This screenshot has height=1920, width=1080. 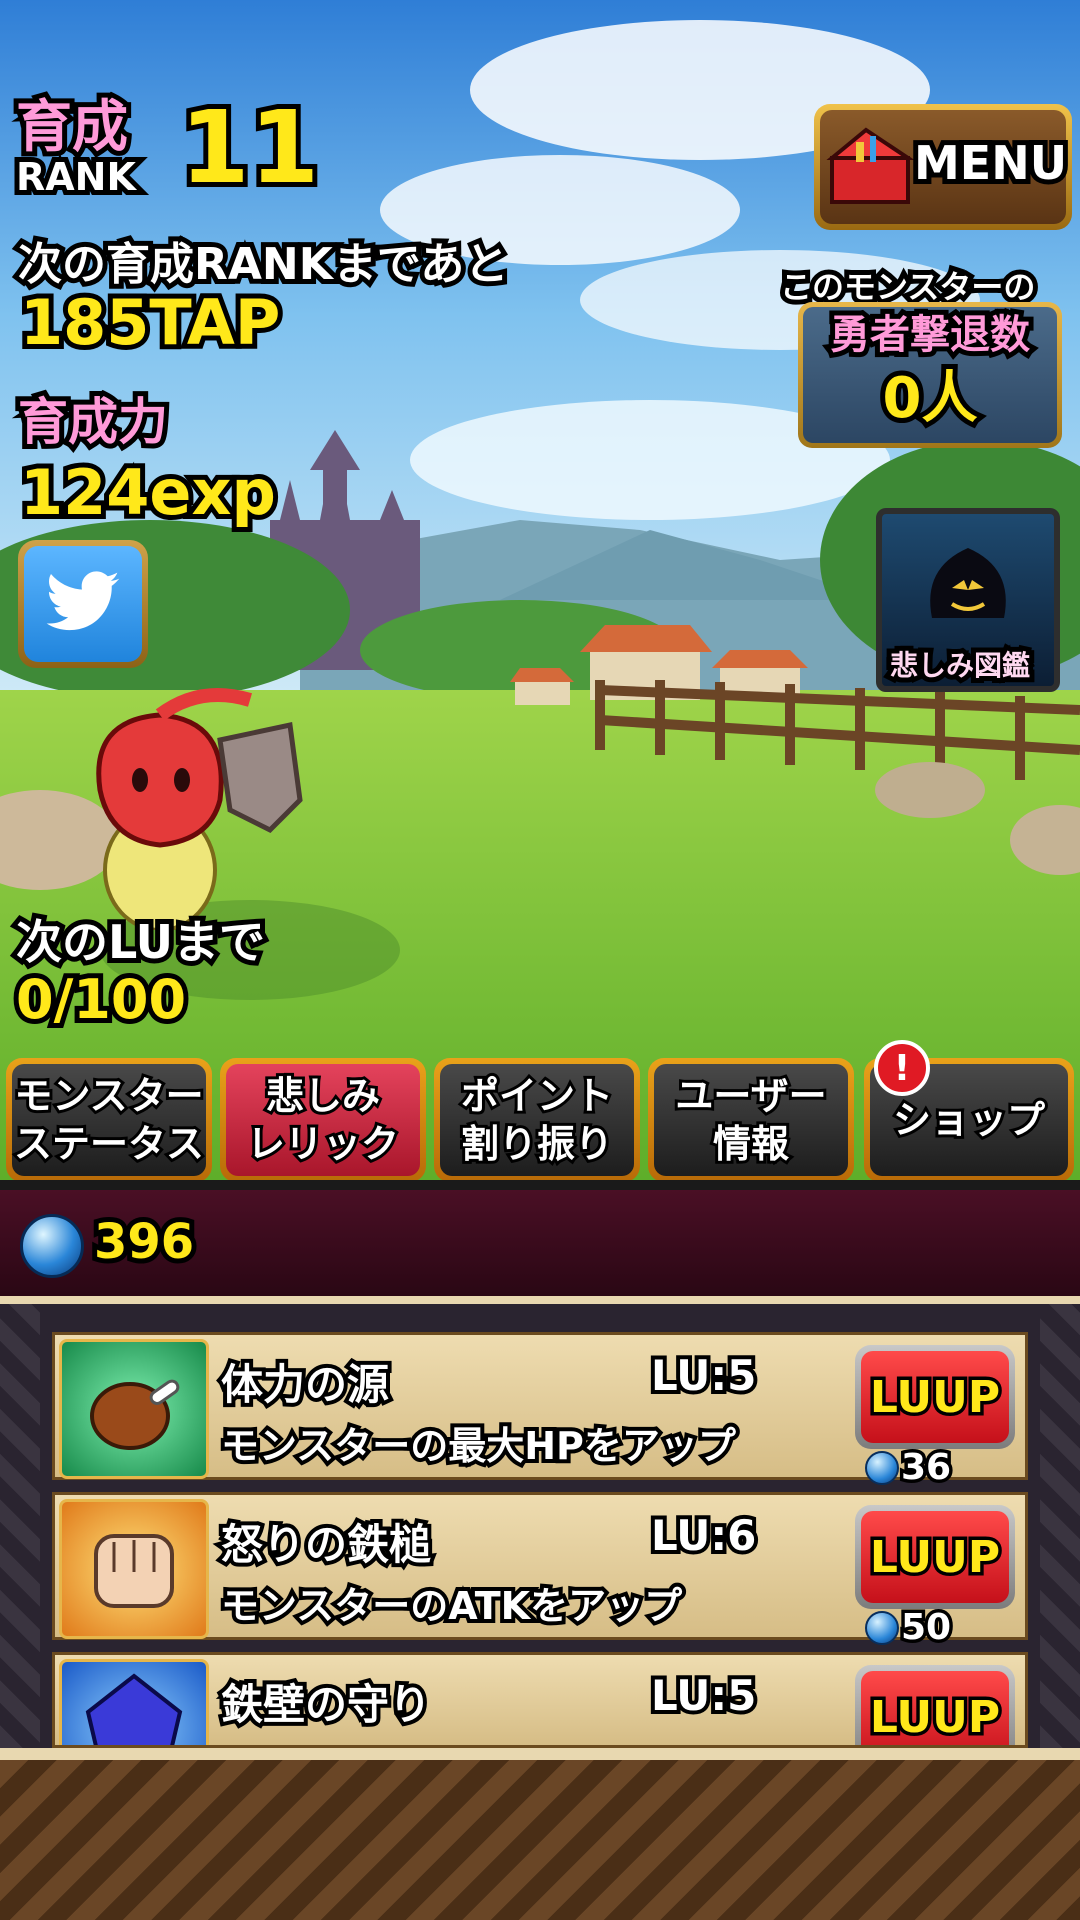 I want to click on bottom-border, so click(x=540, y=1754).